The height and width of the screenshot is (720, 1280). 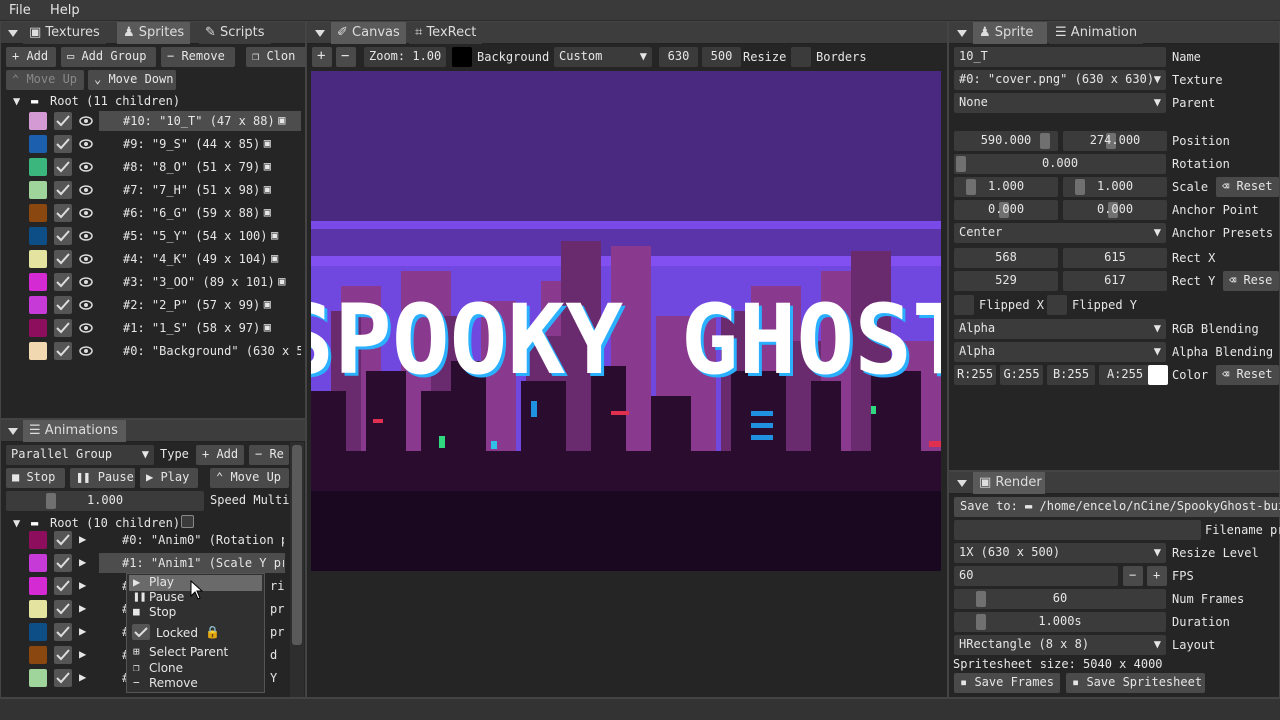 What do you see at coordinates (462, 57) in the screenshot?
I see `background-color-swatch` at bounding box center [462, 57].